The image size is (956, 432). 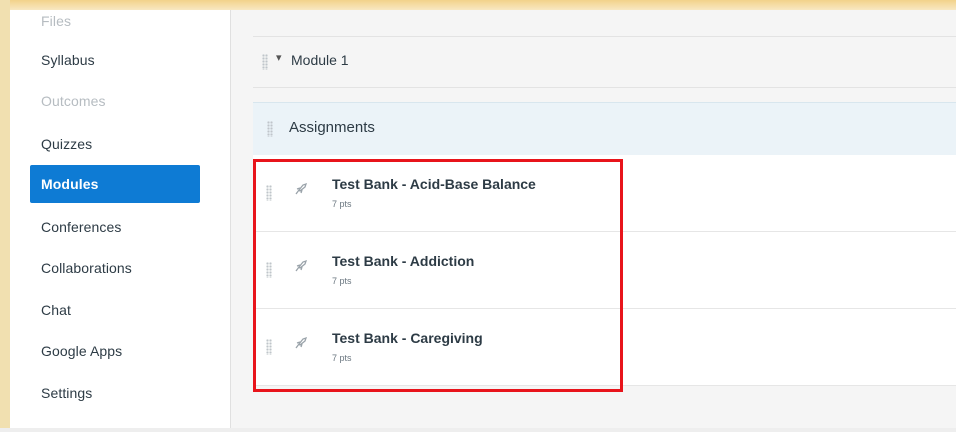 I want to click on sidebar-item-settings: Settings, so click(x=115, y=393).